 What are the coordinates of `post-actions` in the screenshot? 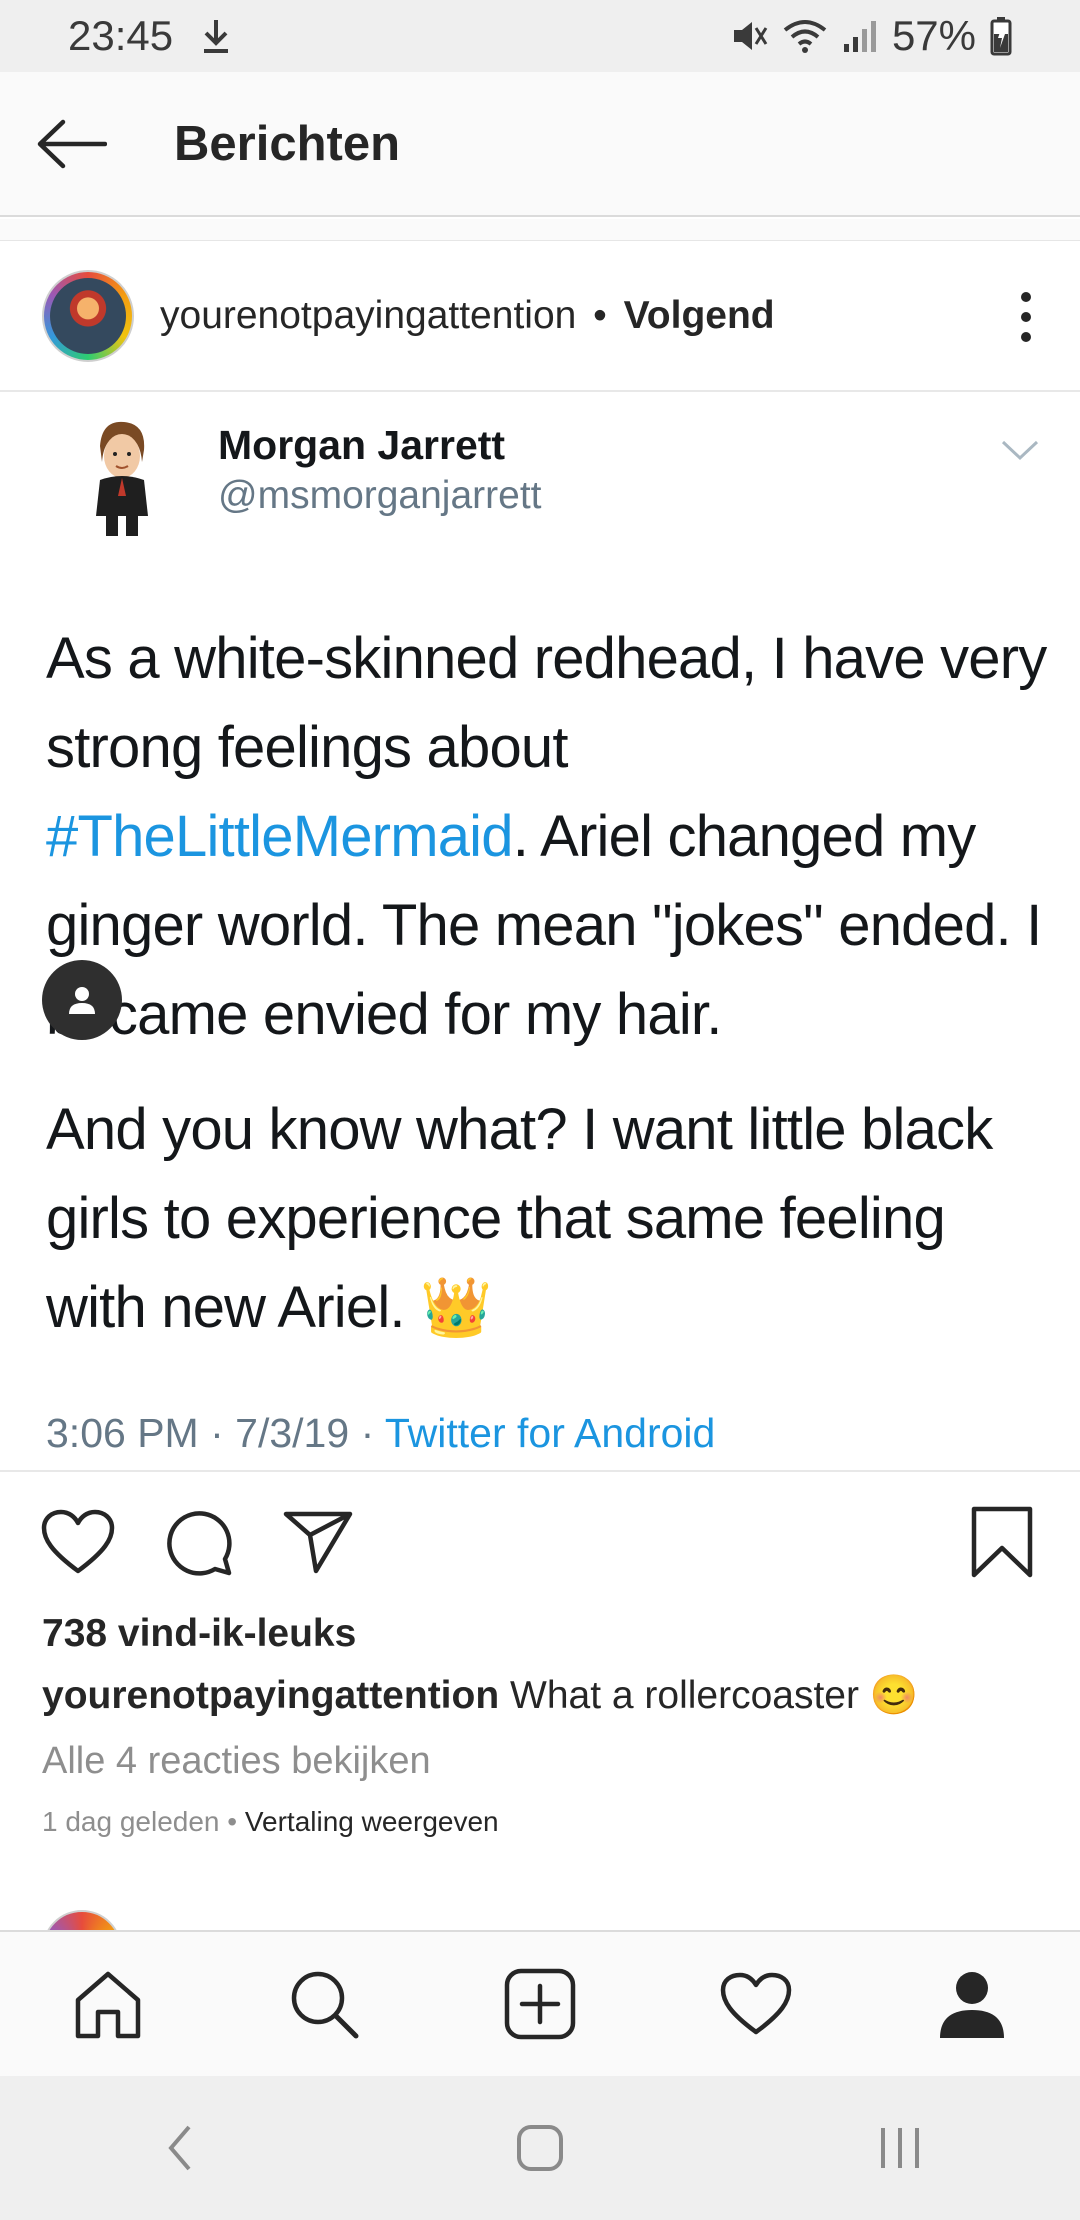 It's located at (540, 1542).